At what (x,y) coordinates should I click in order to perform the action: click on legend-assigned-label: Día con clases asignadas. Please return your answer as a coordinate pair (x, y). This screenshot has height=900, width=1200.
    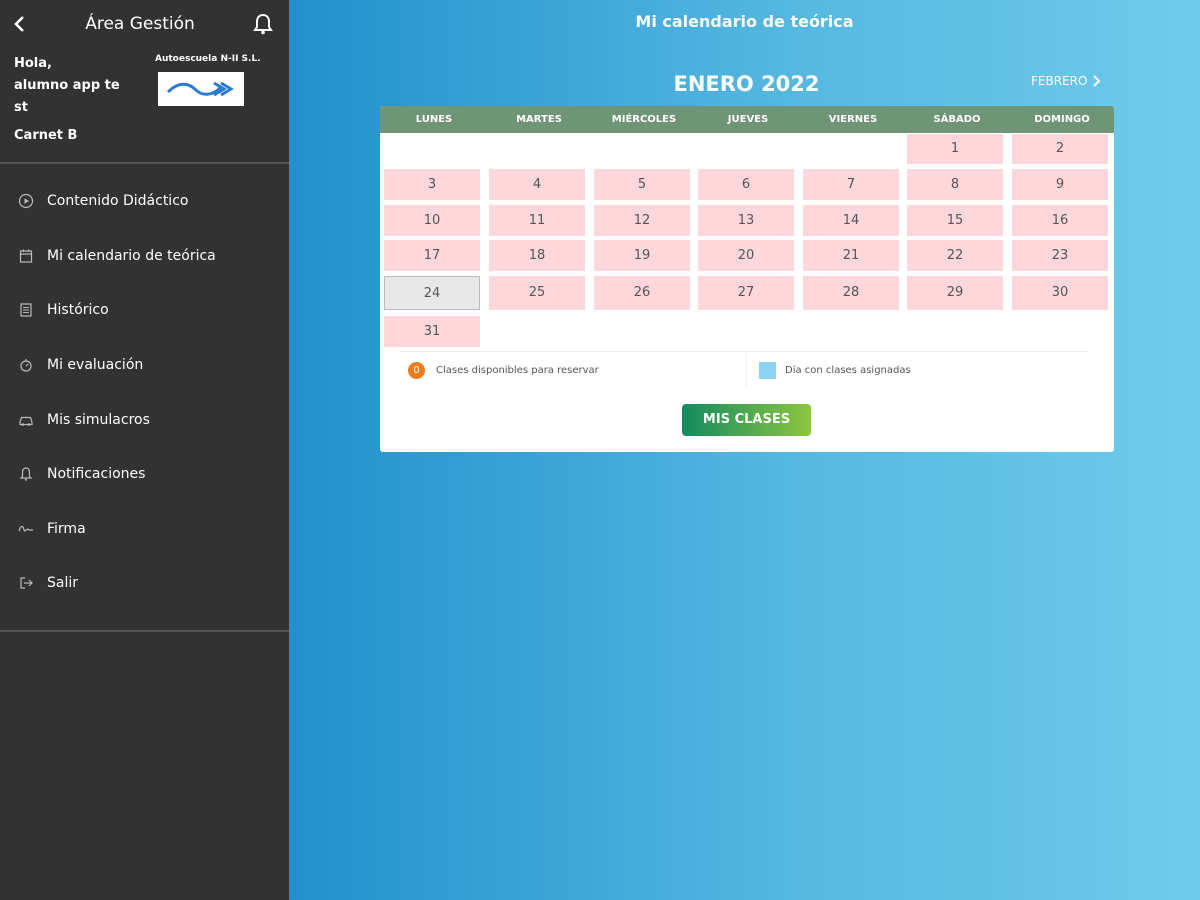
    Looking at the image, I should click on (848, 370).